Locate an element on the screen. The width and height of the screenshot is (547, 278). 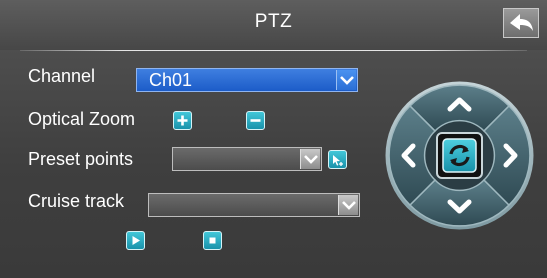
plus-icon is located at coordinates (182, 120).